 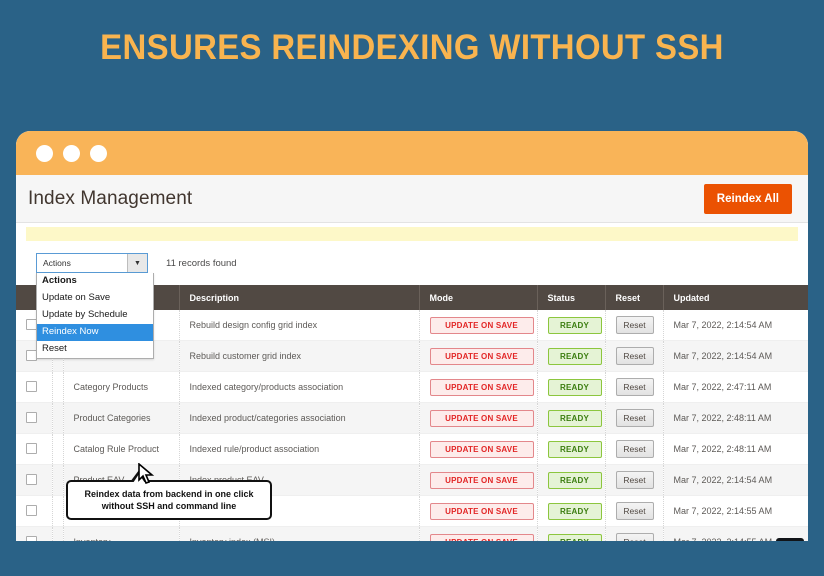 What do you see at coordinates (571, 297) in the screenshot?
I see `th-status: Status` at bounding box center [571, 297].